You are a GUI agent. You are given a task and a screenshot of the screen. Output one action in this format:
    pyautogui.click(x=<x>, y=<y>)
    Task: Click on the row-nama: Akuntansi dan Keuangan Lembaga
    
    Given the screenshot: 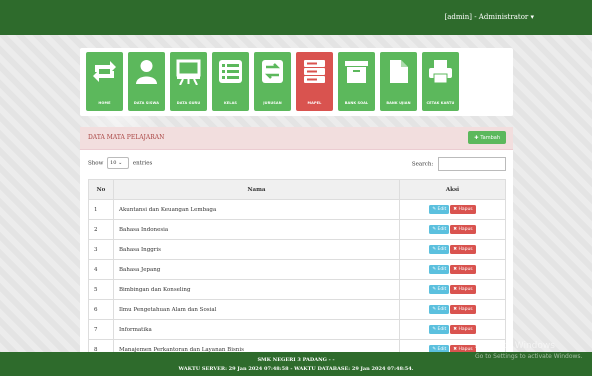 What is the action you would take?
    pyautogui.click(x=256, y=209)
    